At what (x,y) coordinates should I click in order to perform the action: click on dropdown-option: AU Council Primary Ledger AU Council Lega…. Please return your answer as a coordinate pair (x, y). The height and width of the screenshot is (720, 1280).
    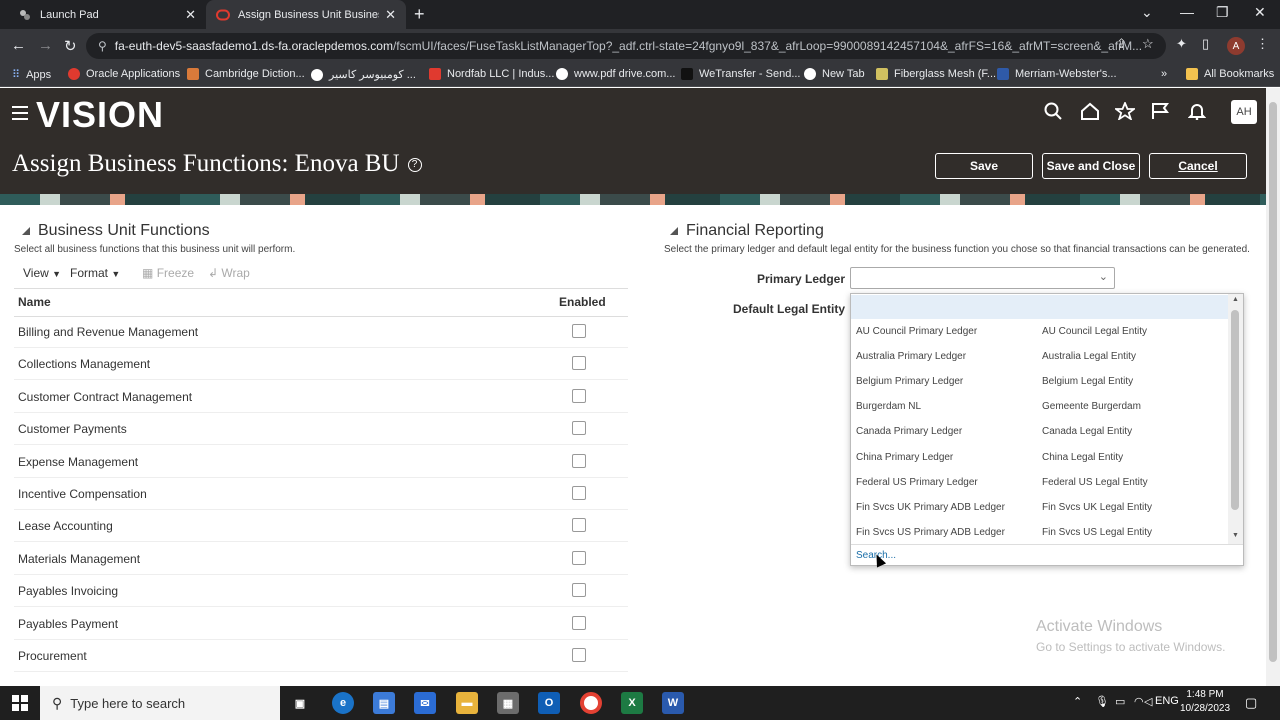
    Looking at the image, I should click on (1039, 332).